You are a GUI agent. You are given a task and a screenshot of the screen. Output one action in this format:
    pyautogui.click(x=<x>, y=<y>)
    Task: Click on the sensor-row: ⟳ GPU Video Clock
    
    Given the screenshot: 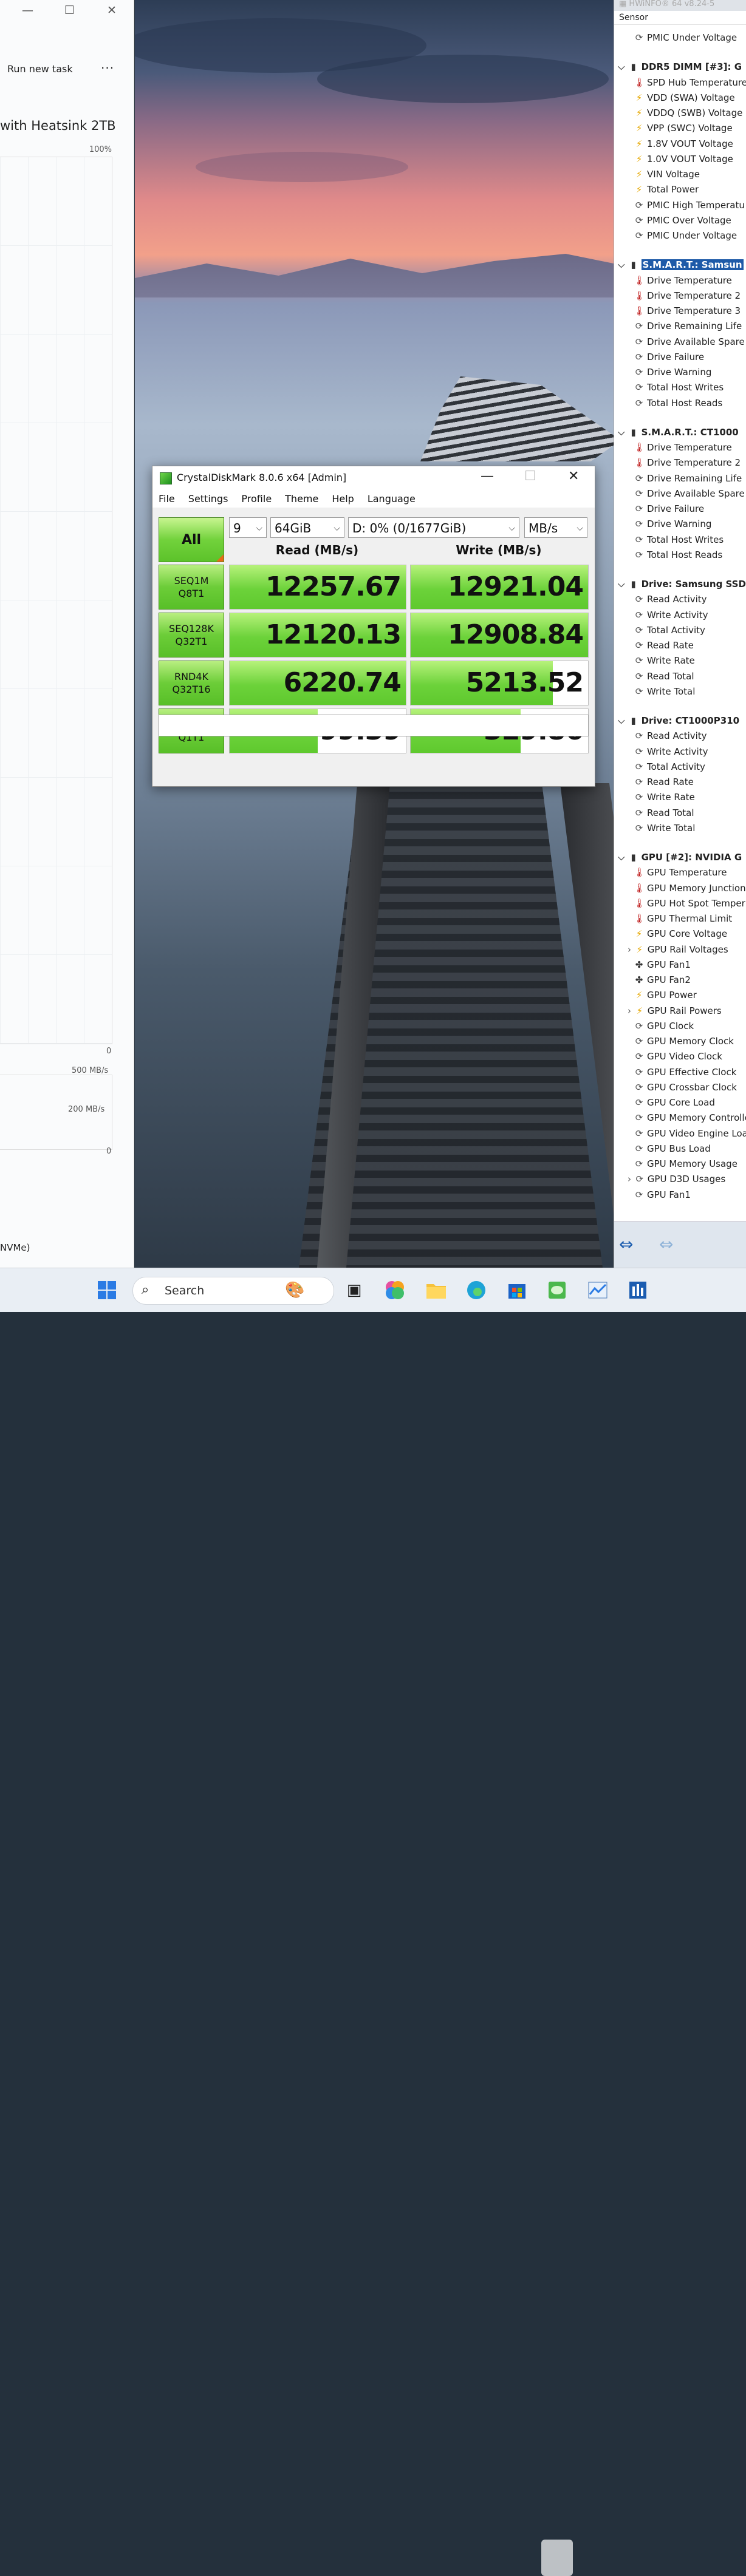 What is the action you would take?
    pyautogui.click(x=678, y=1056)
    